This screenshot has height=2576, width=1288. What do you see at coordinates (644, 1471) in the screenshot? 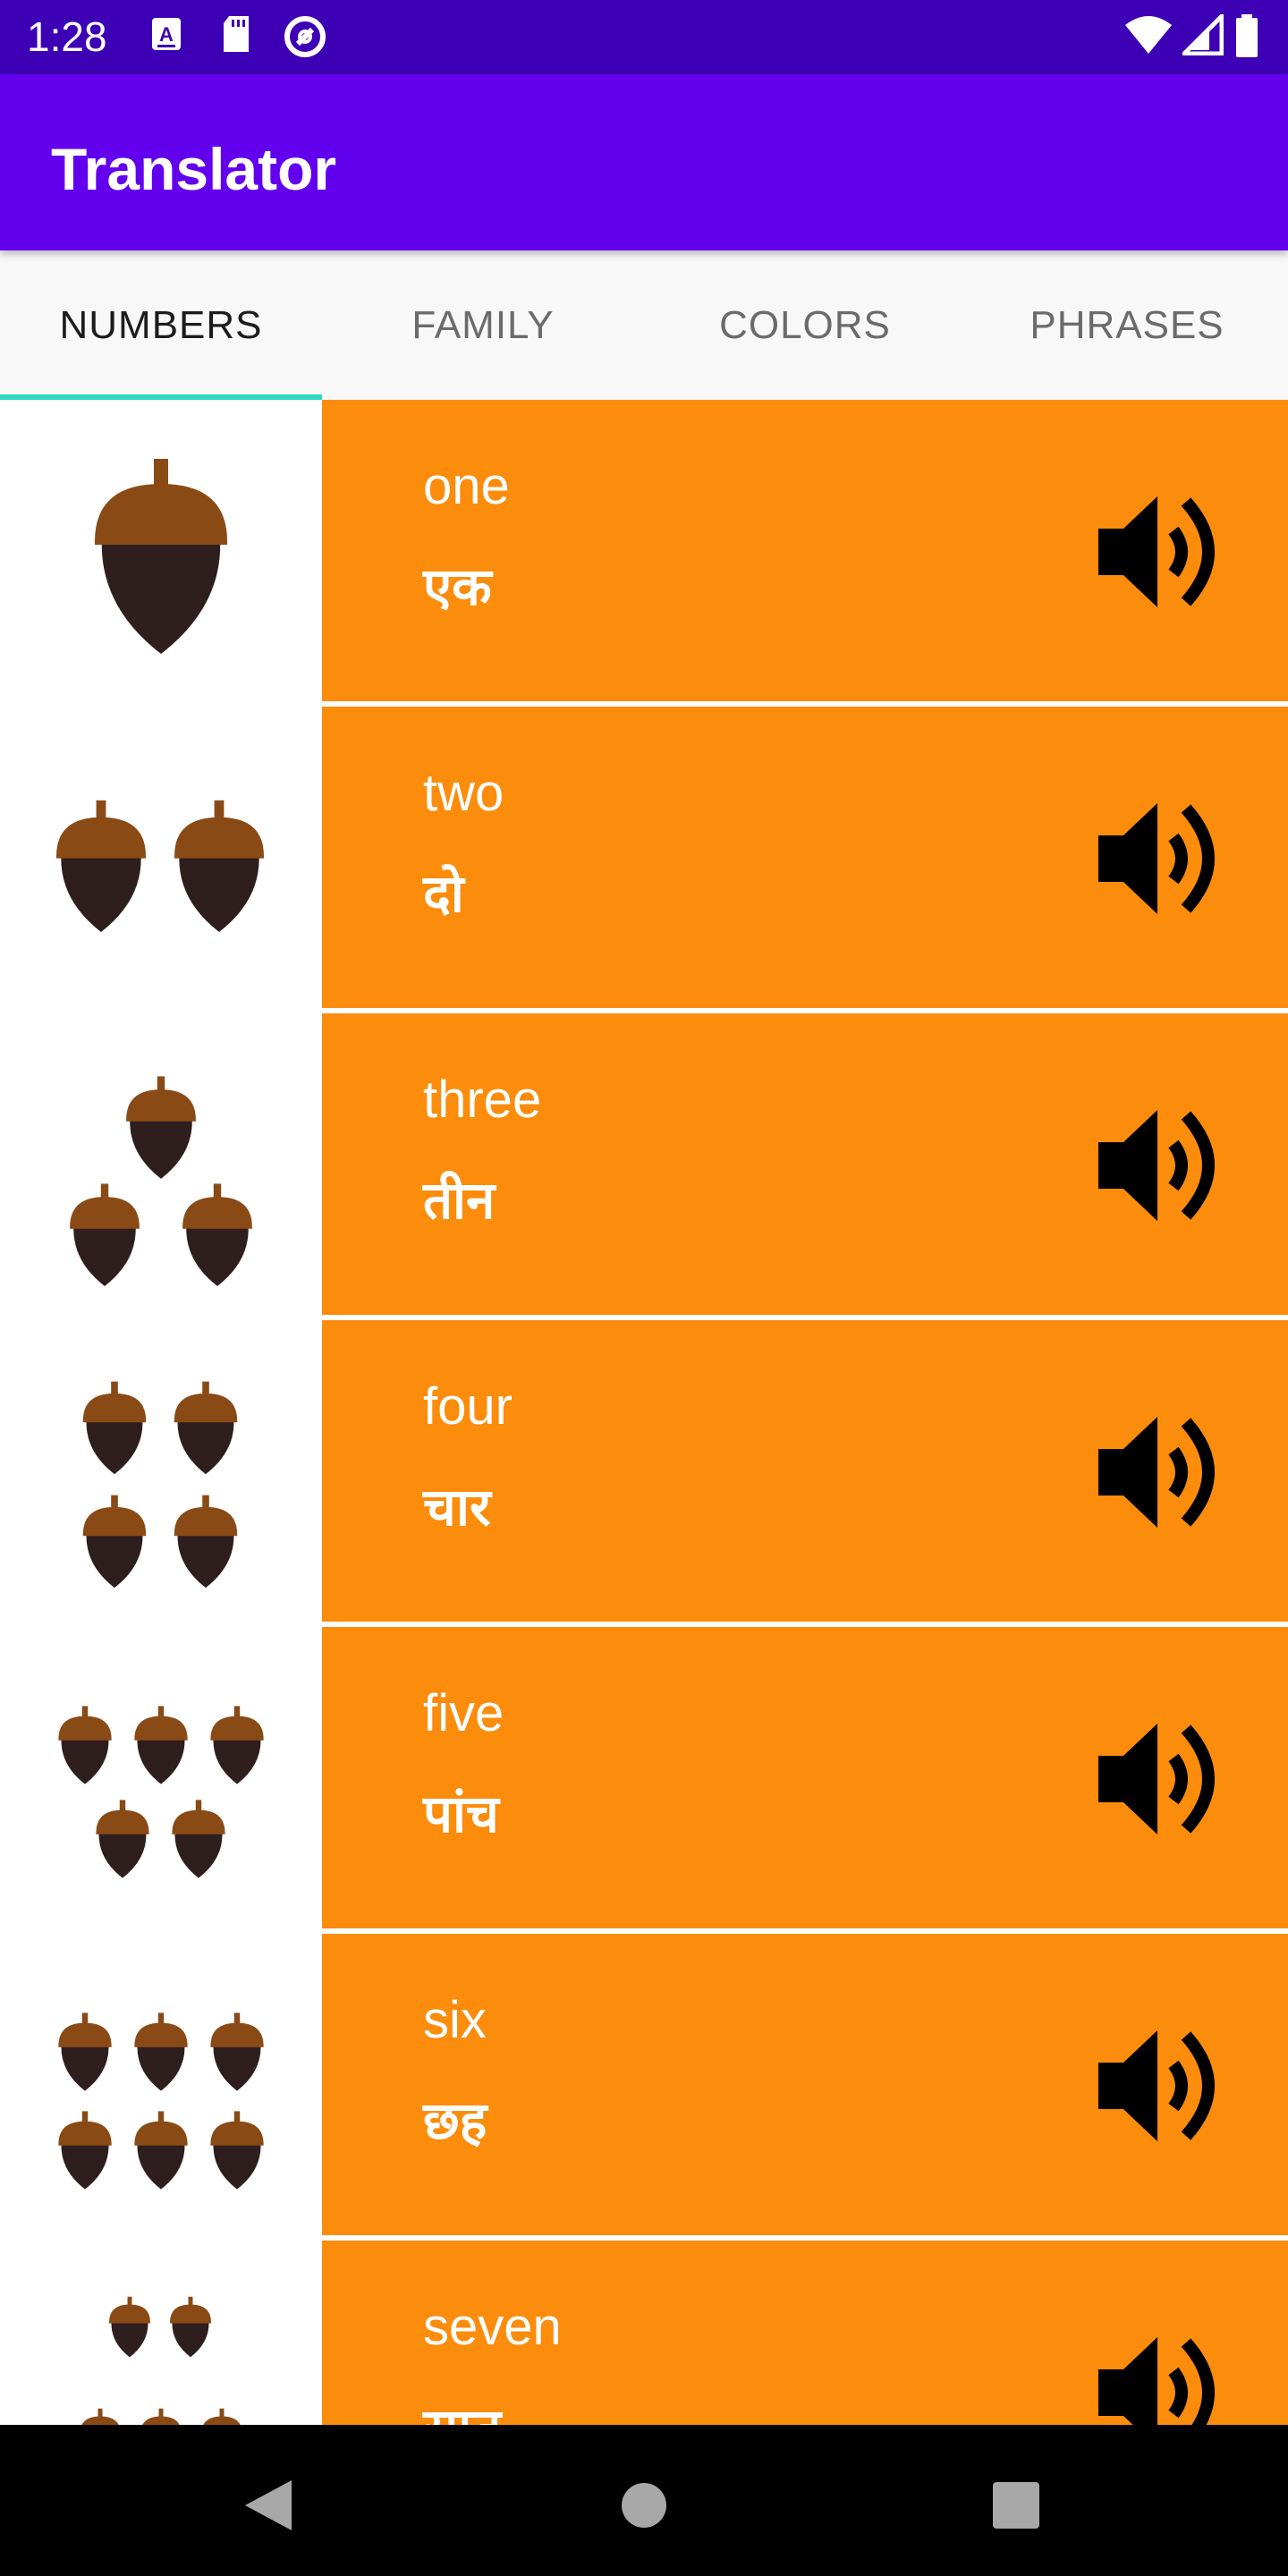
I see `list-item: four चार` at bounding box center [644, 1471].